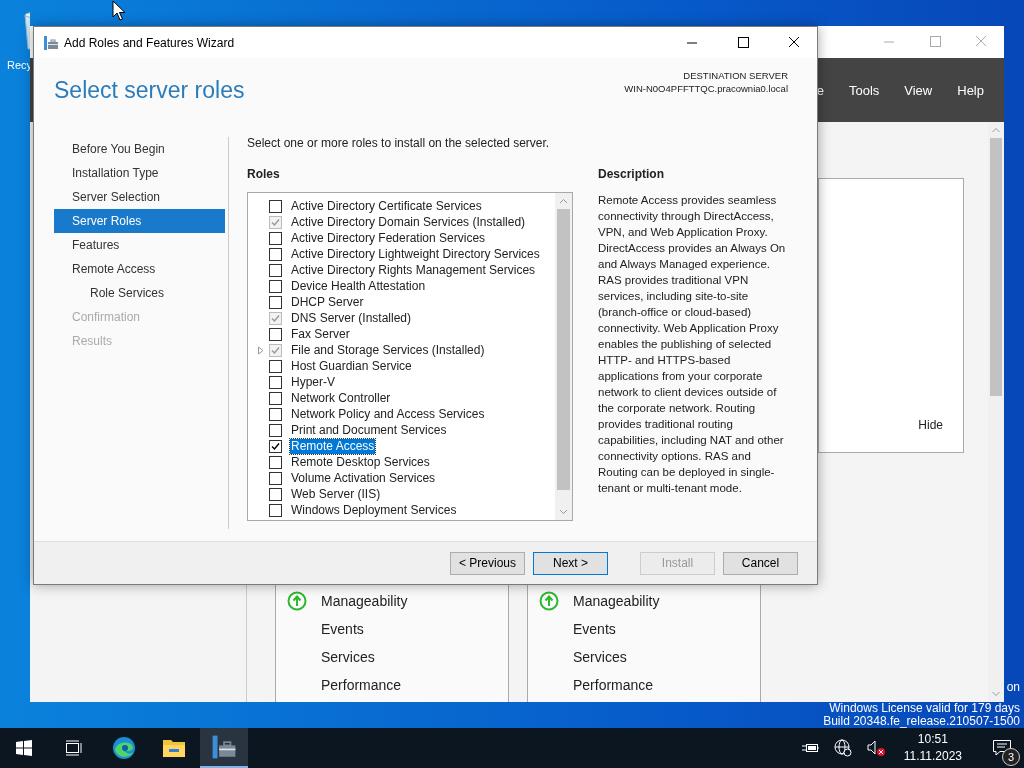 The image size is (1024, 768). I want to click on wizard-step: Before You Begin, so click(139, 149).